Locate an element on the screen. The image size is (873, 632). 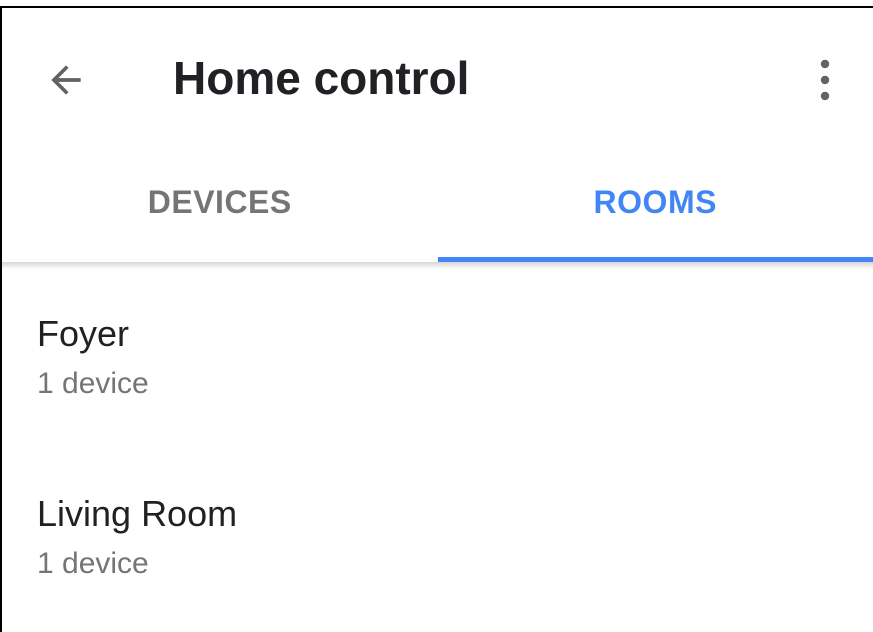
page-title: Home control is located at coordinates (321, 78).